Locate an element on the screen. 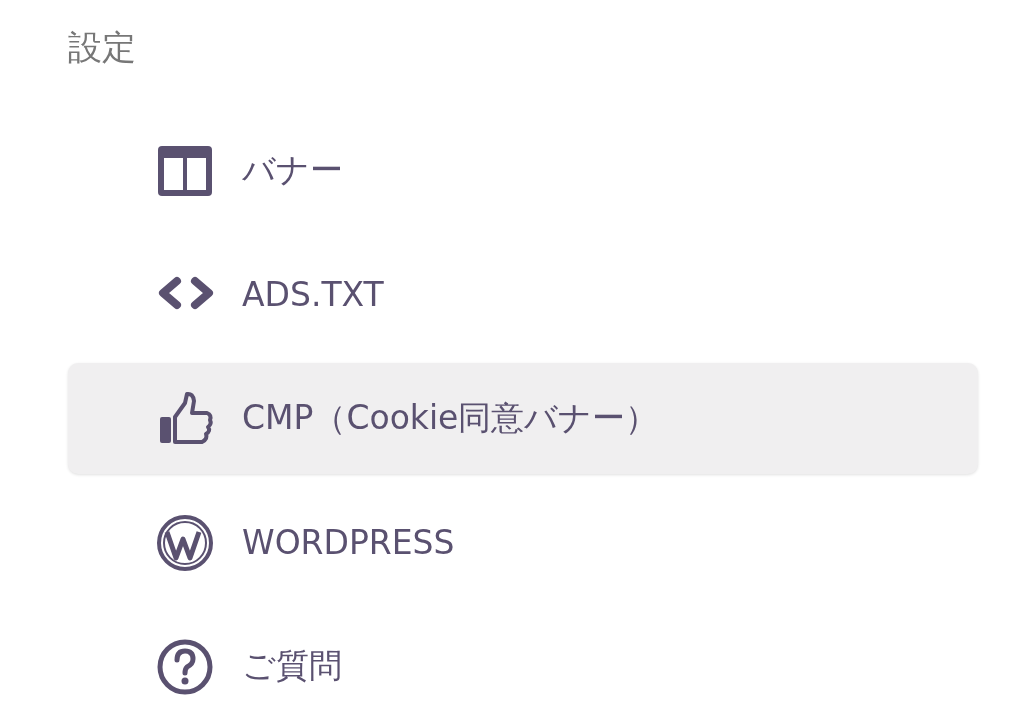  circle-logo-icon is located at coordinates (185, 542).